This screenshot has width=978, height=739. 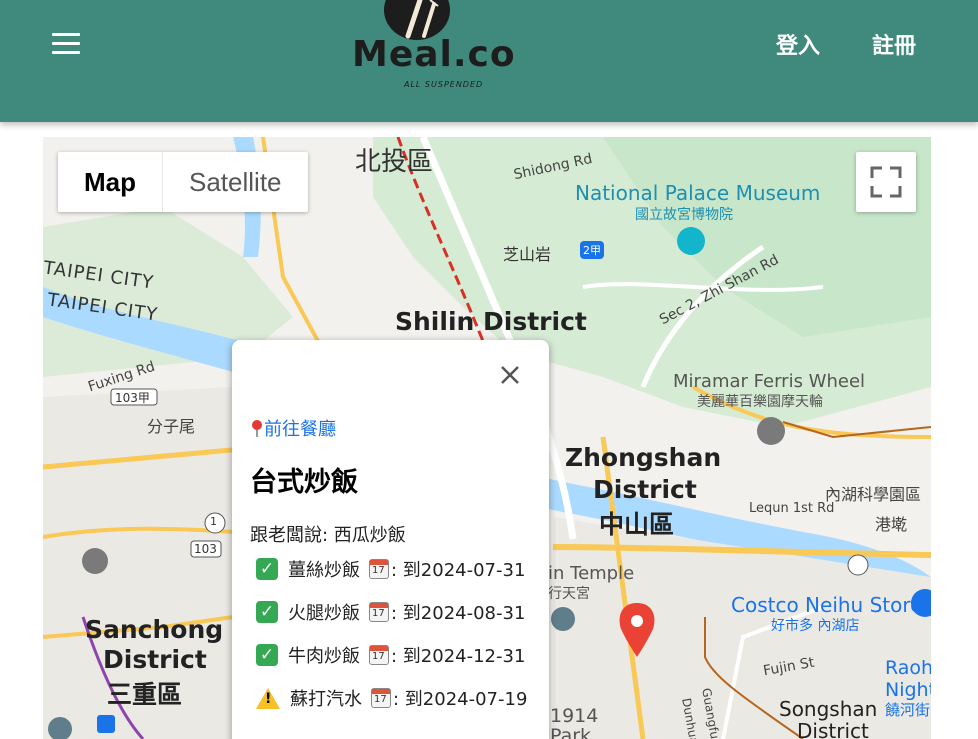 What do you see at coordinates (390, 569) in the screenshot?
I see `menu-item-row: ✓ 薑絲炒飯 : 到2024-07-31` at bounding box center [390, 569].